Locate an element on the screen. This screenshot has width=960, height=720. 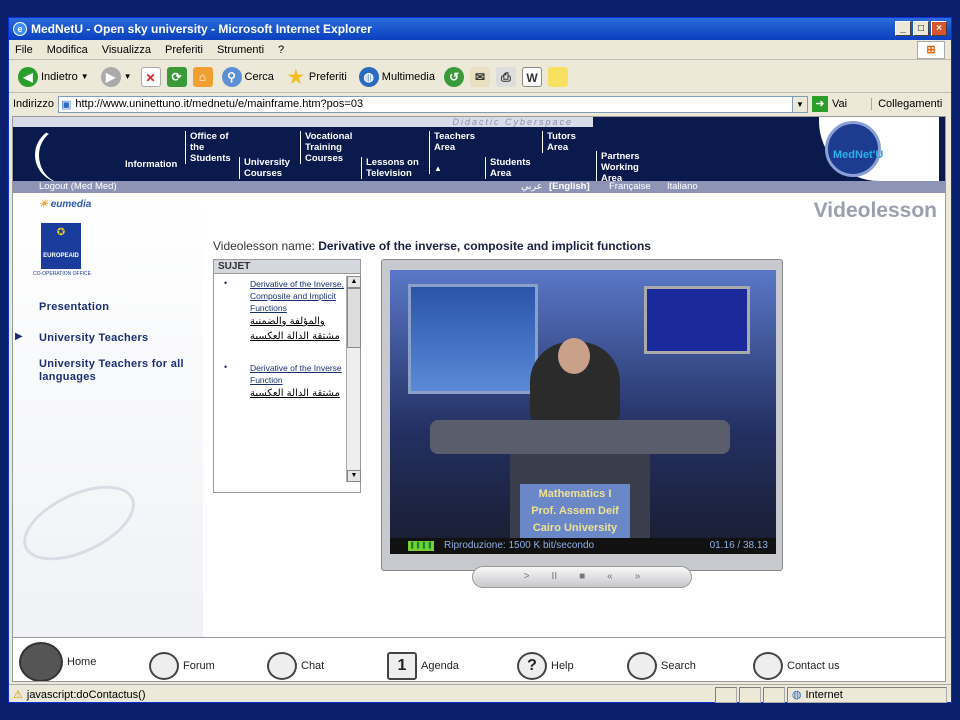
contact-label: Contact us is located at coordinates (813, 666).